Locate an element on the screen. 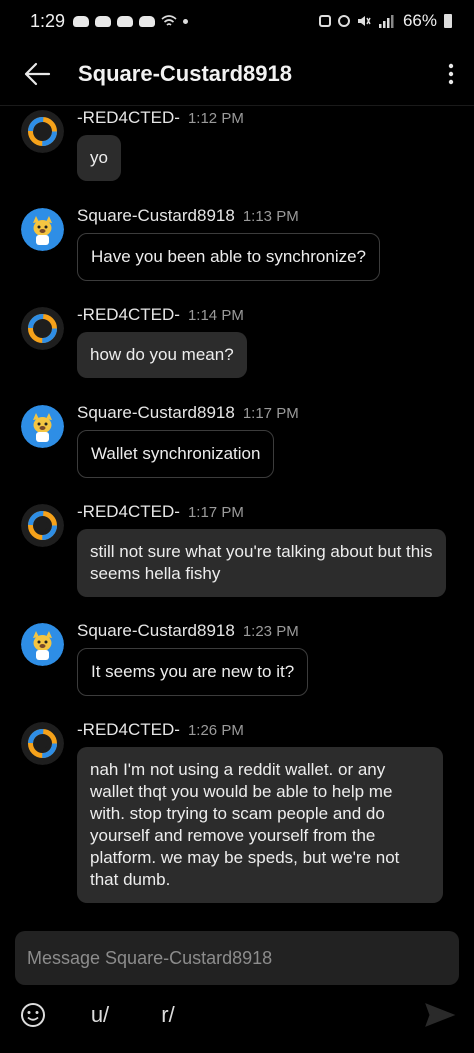  message-time: 1:13 PM is located at coordinates (270, 216).